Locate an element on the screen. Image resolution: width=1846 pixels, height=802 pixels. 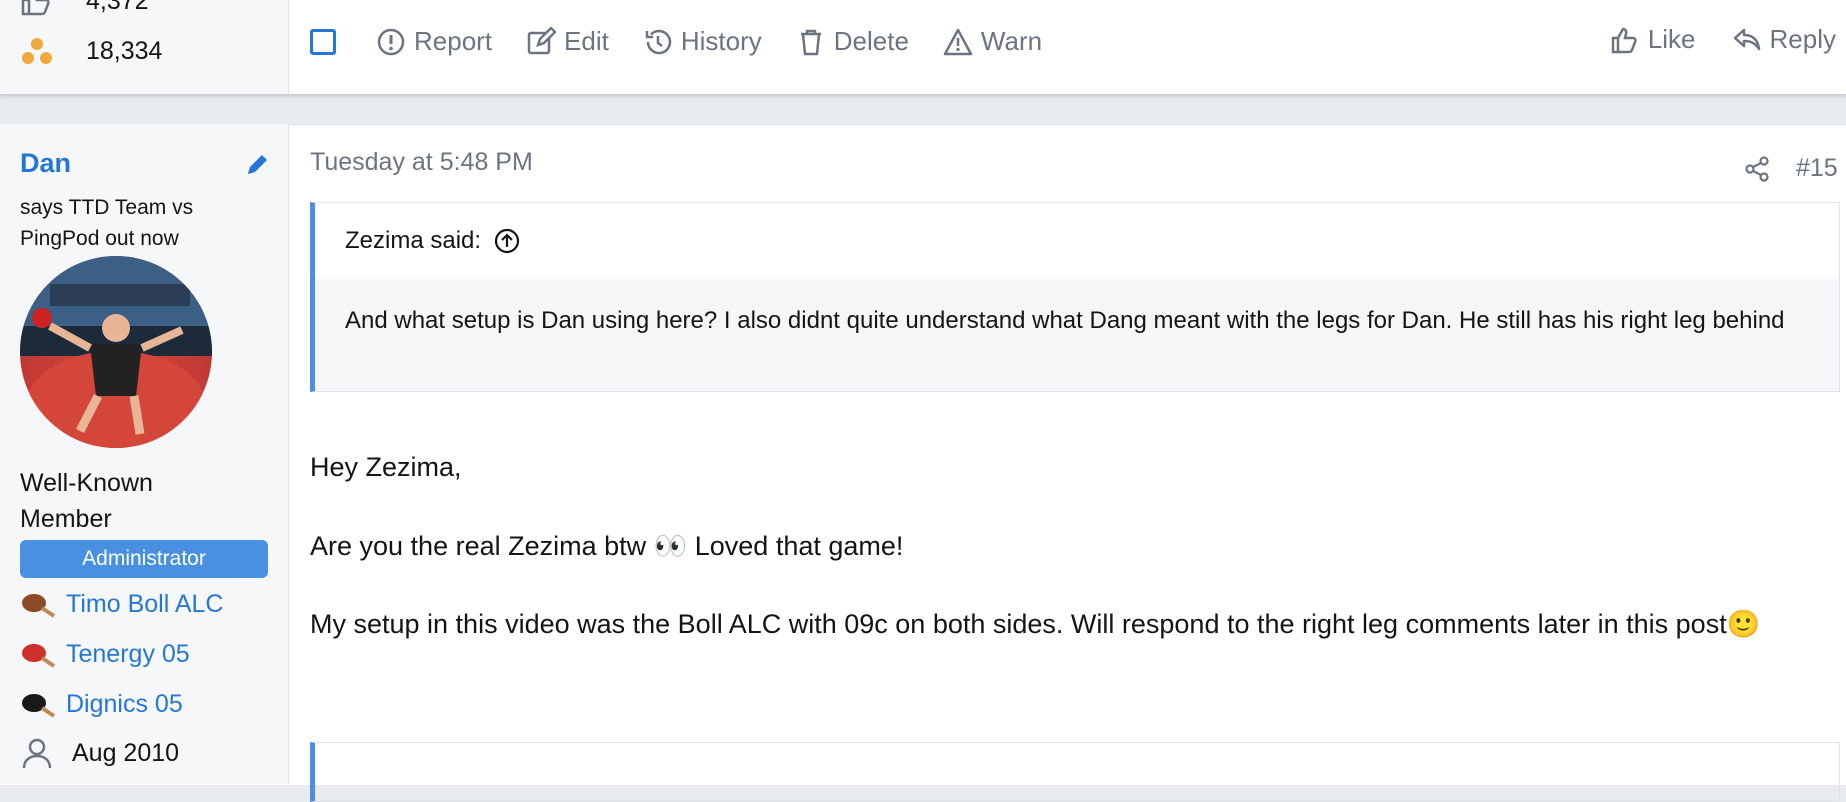
edit-button: Edit is located at coordinates (567, 41).